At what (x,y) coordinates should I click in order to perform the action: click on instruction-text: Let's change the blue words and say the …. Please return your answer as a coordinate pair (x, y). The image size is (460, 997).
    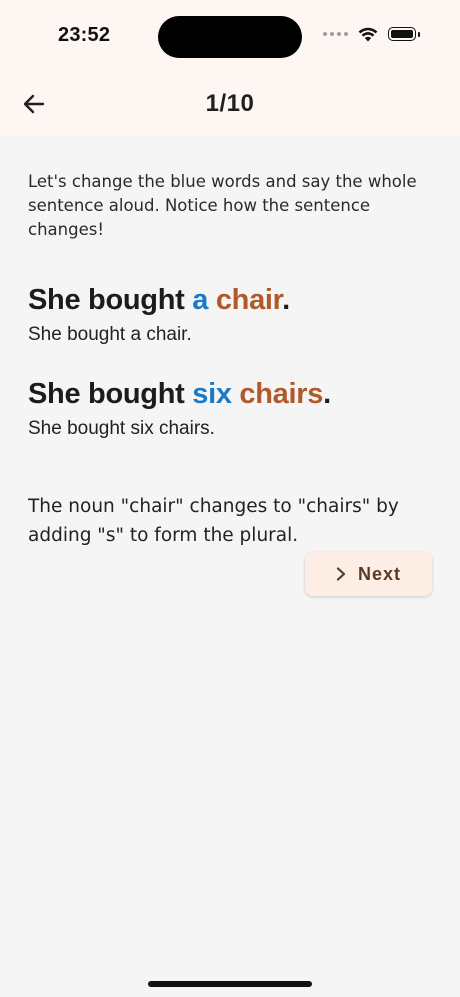
    Looking at the image, I should click on (222, 205).